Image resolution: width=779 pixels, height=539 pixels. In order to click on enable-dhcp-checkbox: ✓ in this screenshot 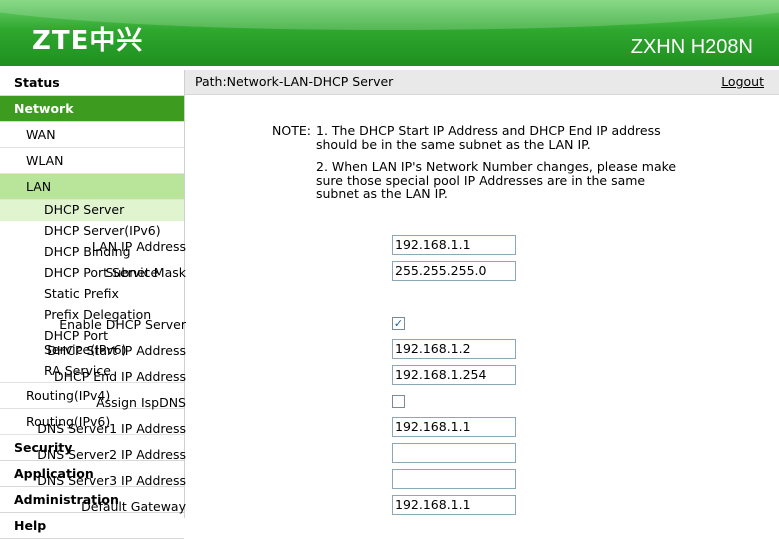, I will do `click(398, 323)`.